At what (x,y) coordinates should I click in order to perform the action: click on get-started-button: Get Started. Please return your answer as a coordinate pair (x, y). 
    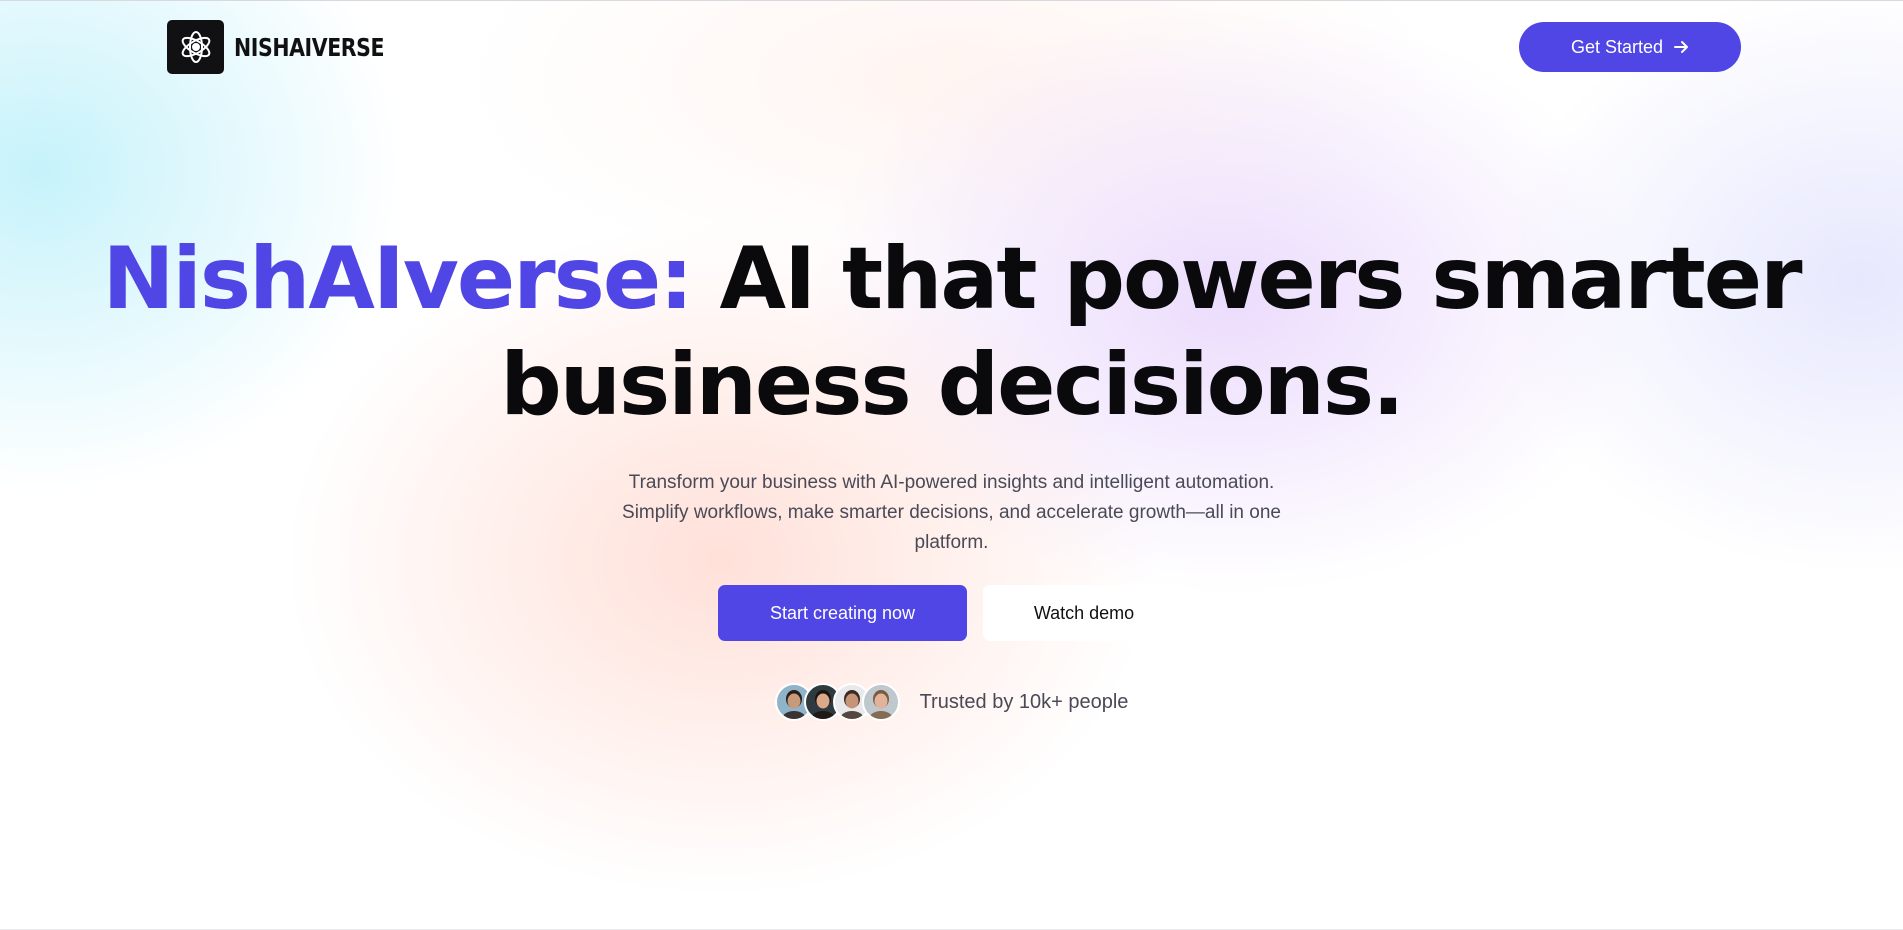
    Looking at the image, I should click on (1630, 47).